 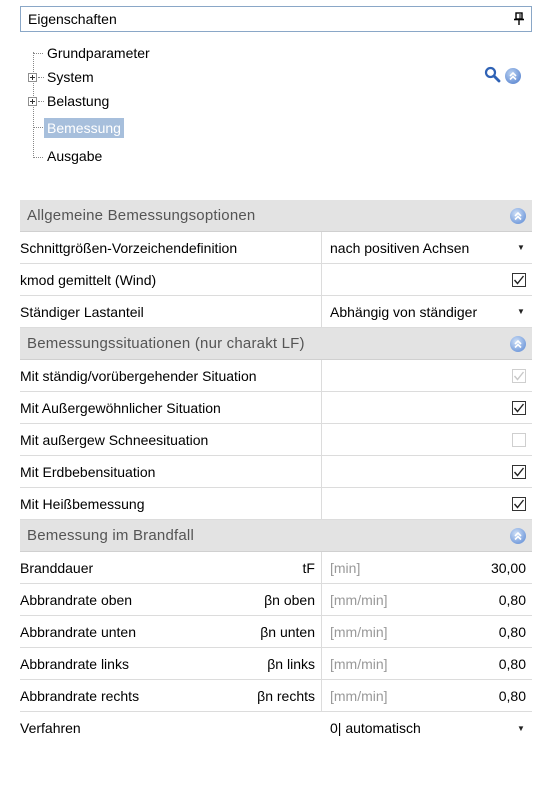 I want to click on category-bemessungssituationen: Bemessungssituationen (nur charakt LF), so click(x=276, y=344).